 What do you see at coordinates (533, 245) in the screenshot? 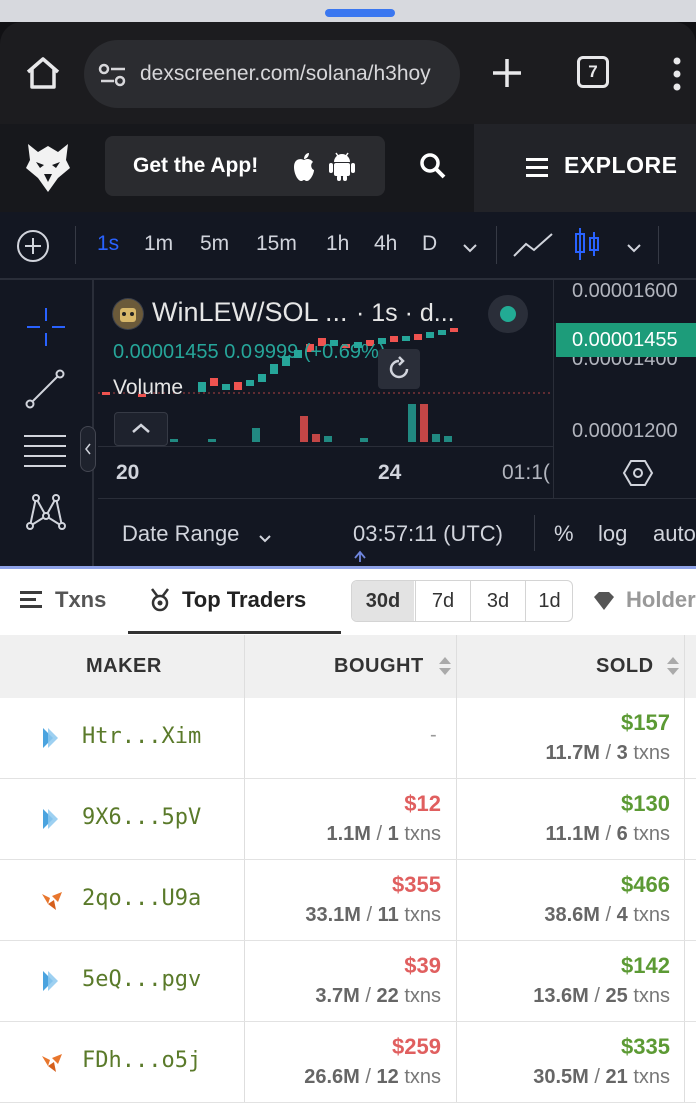
I see `line-chart-icon` at bounding box center [533, 245].